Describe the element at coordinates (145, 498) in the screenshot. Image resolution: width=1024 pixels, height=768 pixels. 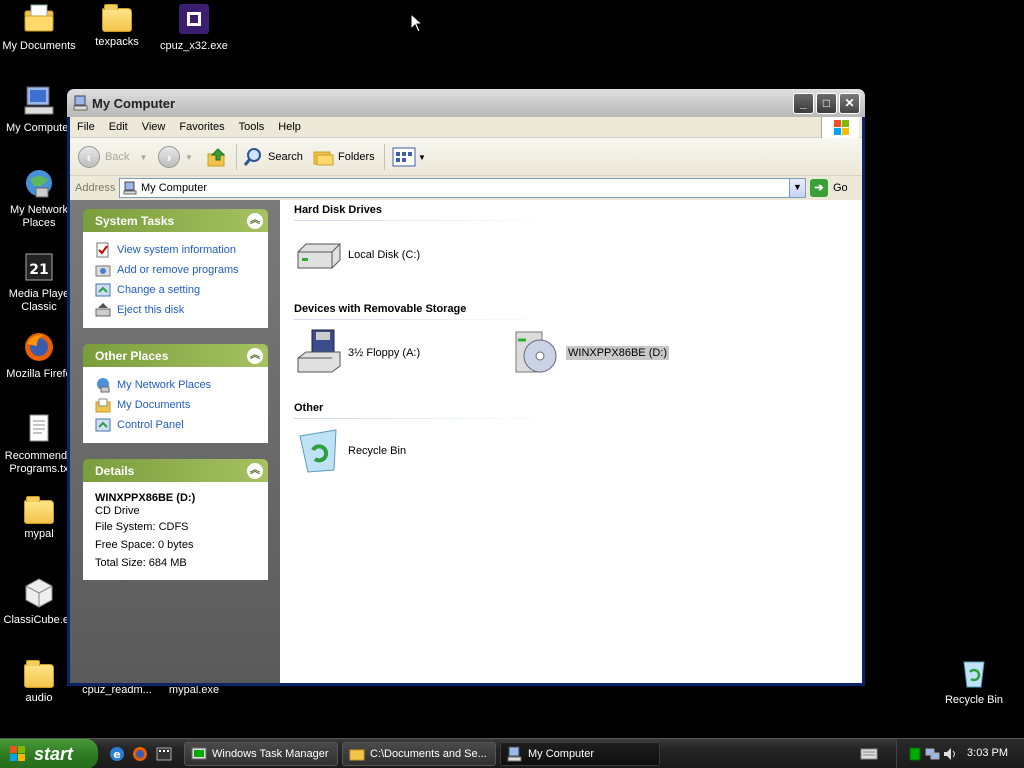
I see `details-name: WINXPPX86BE (D:)` at that location.